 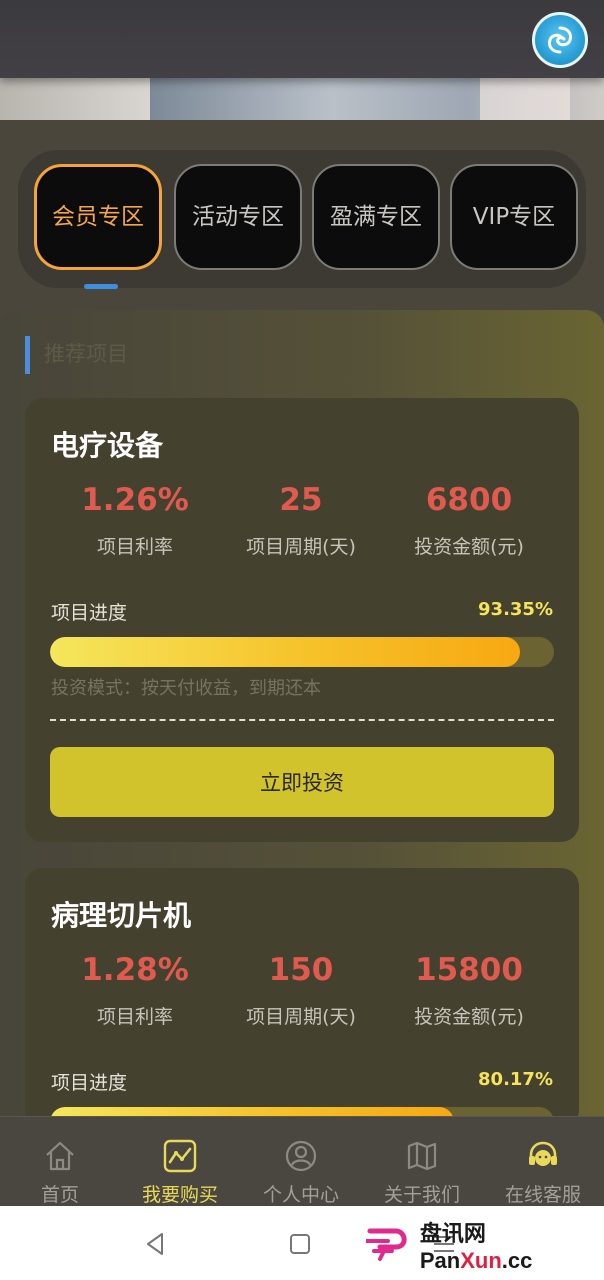 I want to click on divider, so click(x=302, y=720).